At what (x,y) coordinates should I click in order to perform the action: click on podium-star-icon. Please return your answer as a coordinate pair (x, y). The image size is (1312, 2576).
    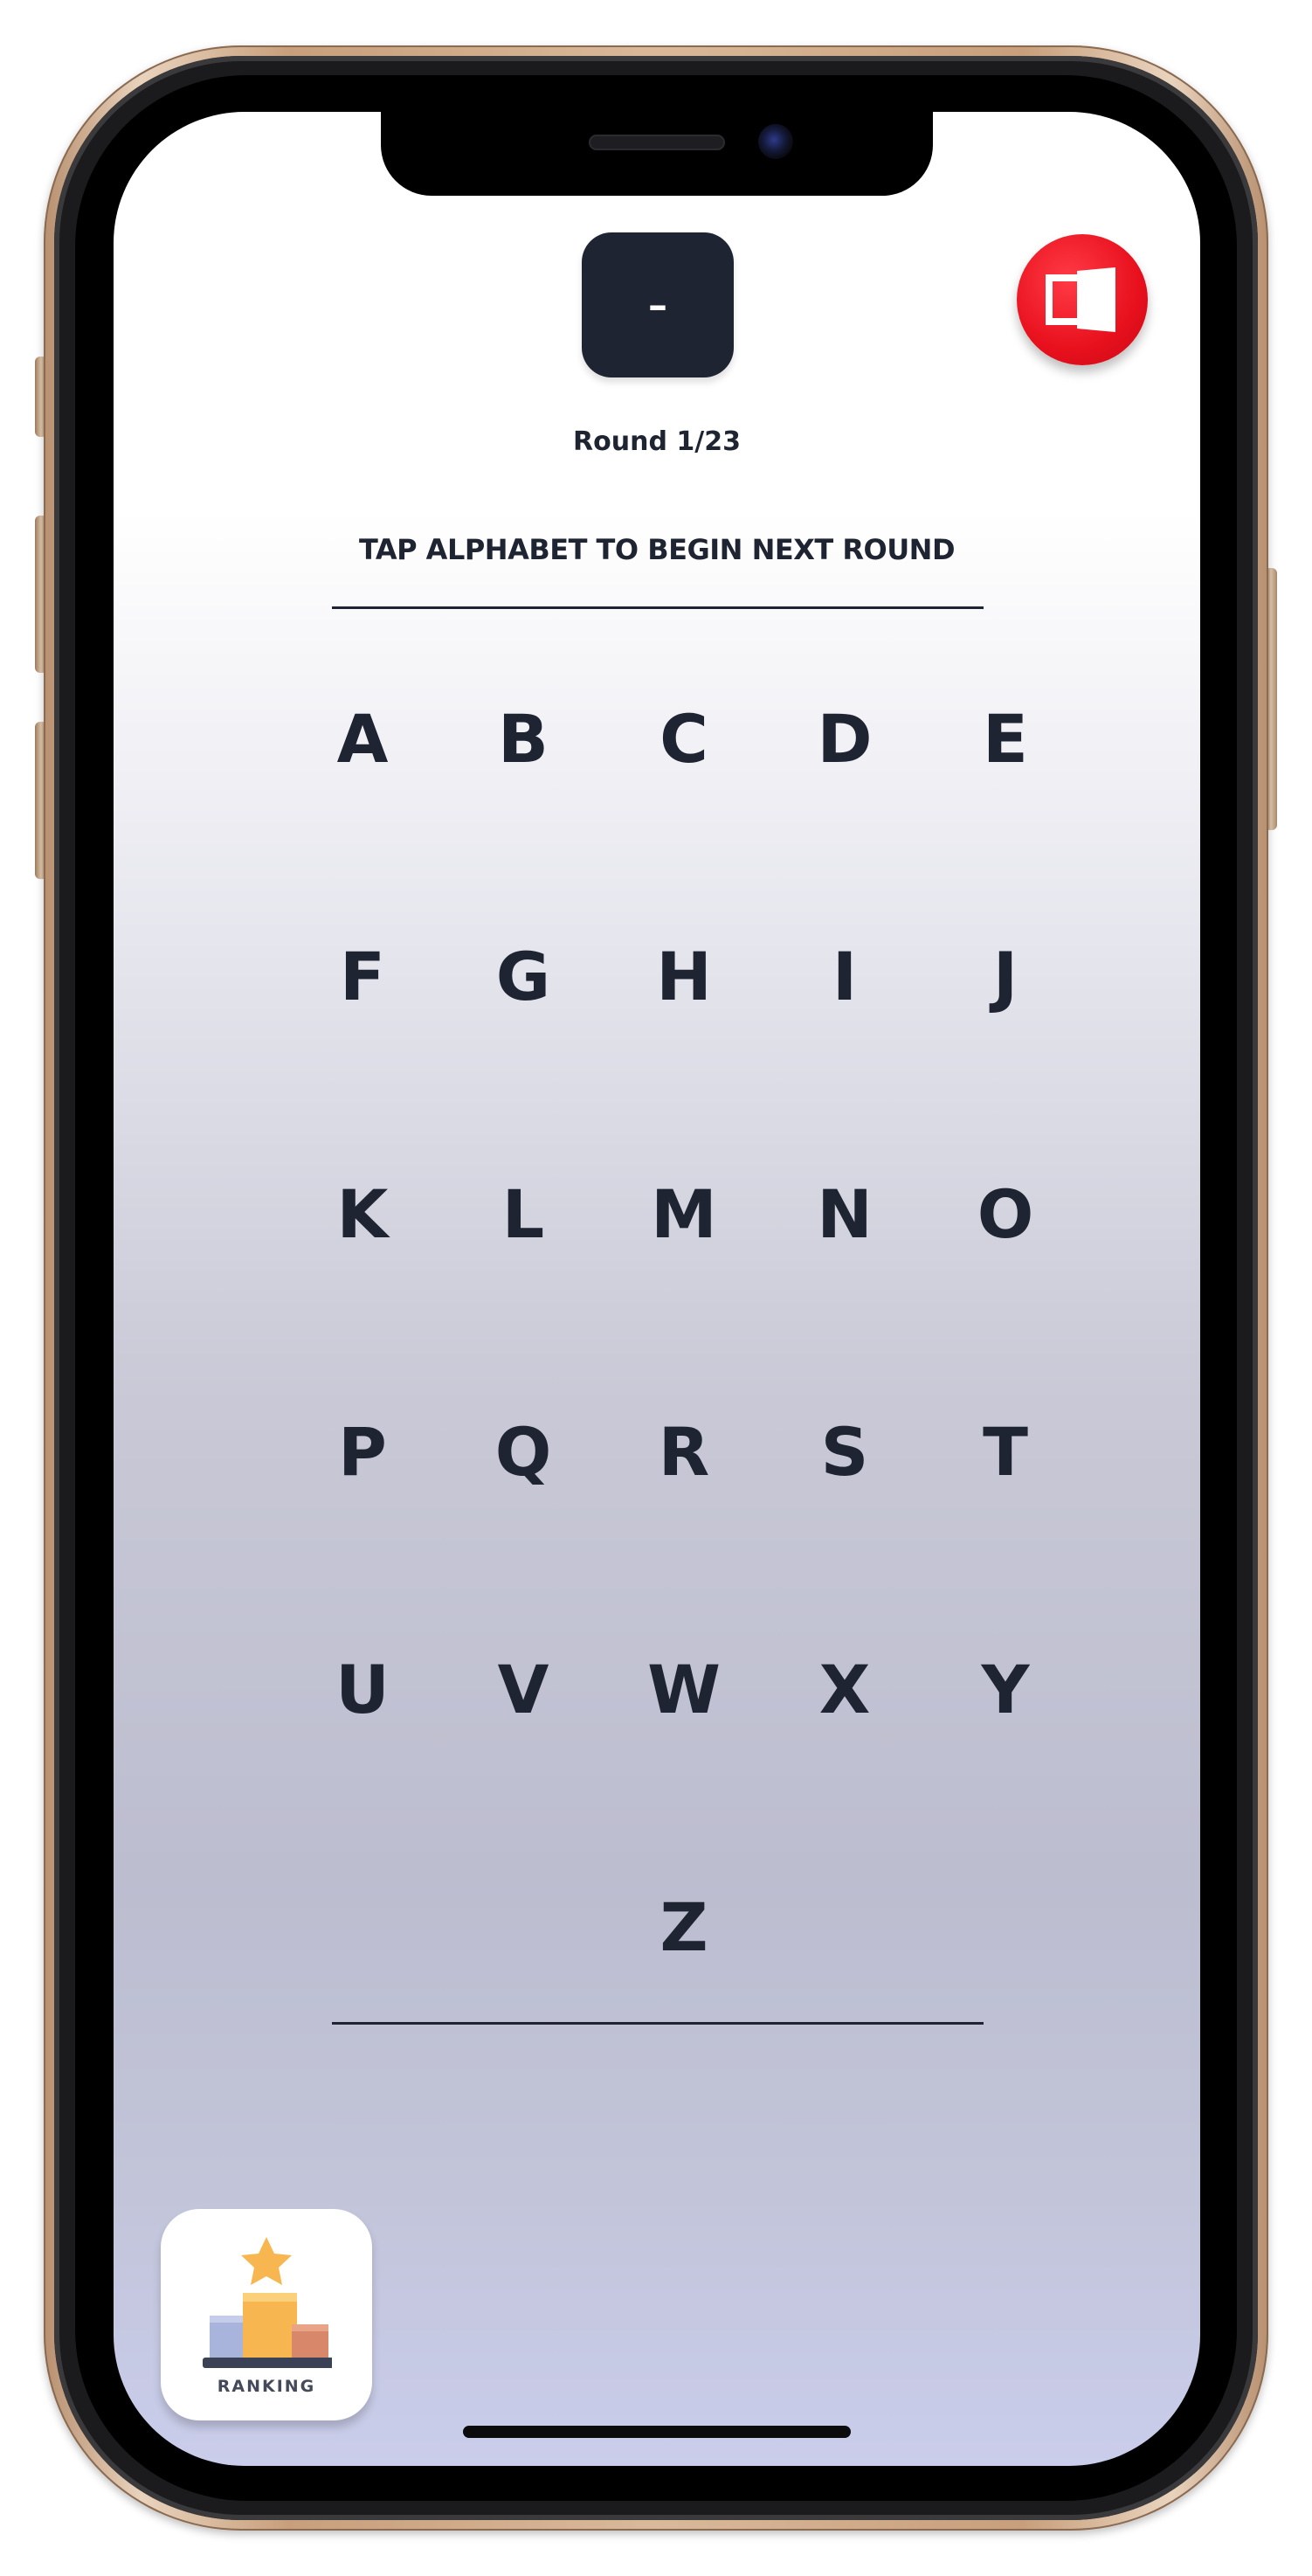
    Looking at the image, I should click on (267, 2302).